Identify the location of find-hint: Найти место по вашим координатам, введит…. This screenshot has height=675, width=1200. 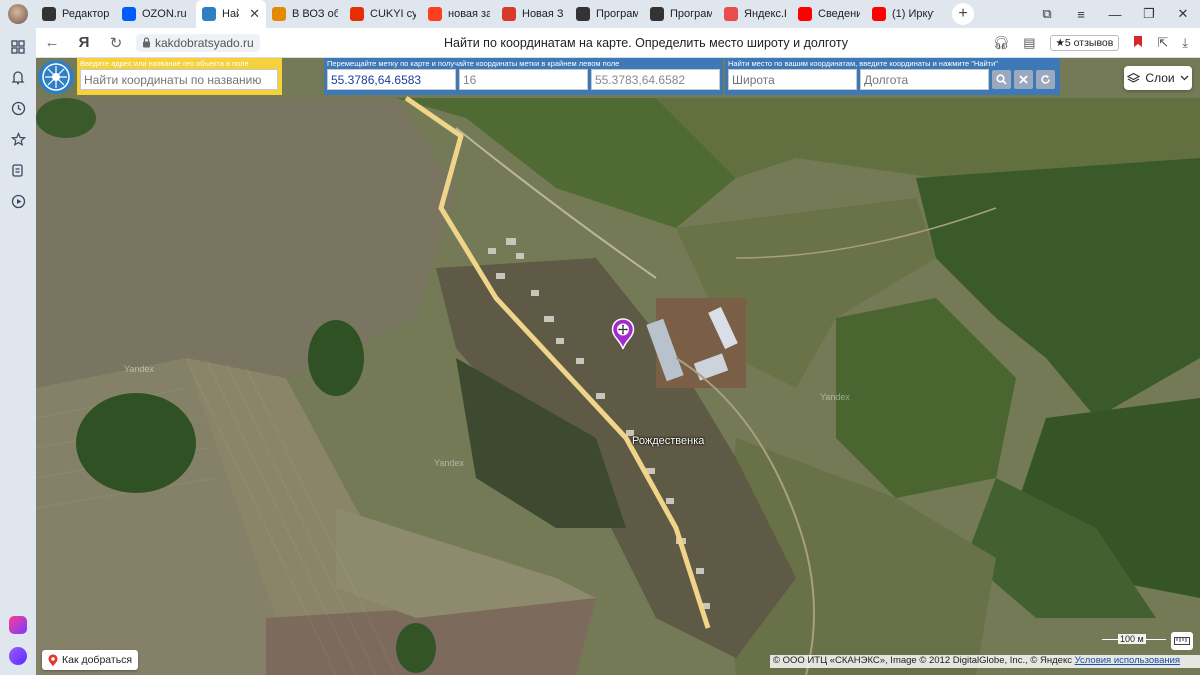
(863, 63).